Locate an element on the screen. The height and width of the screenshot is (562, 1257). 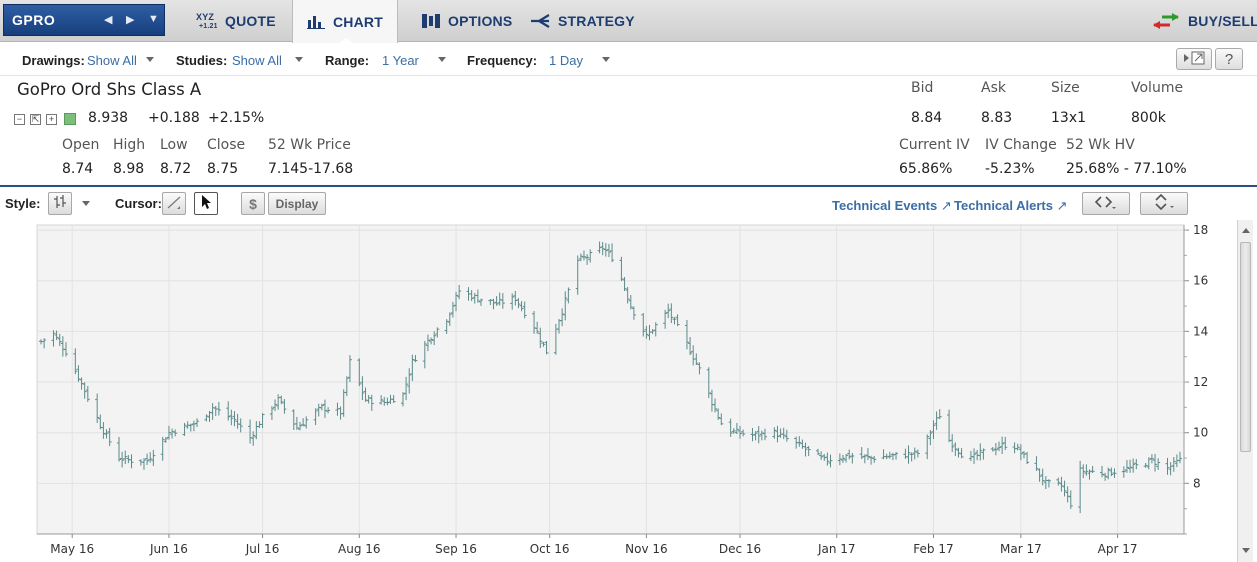
range-label: Range: is located at coordinates (347, 60).